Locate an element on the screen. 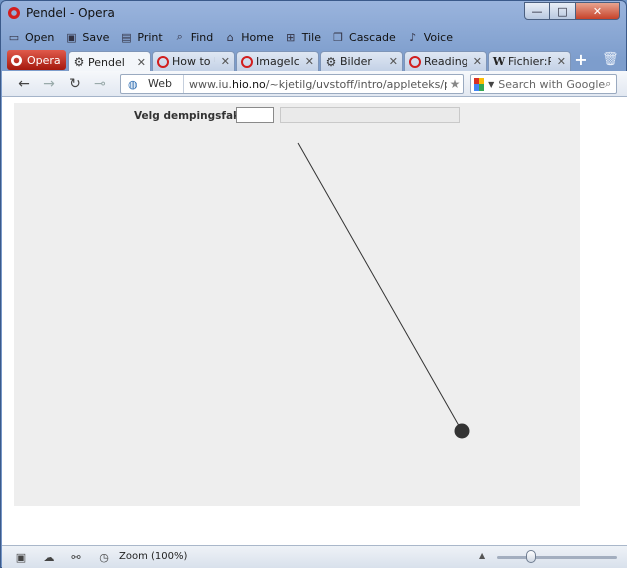  wikipedia-icon: W is located at coordinates (499, 61).